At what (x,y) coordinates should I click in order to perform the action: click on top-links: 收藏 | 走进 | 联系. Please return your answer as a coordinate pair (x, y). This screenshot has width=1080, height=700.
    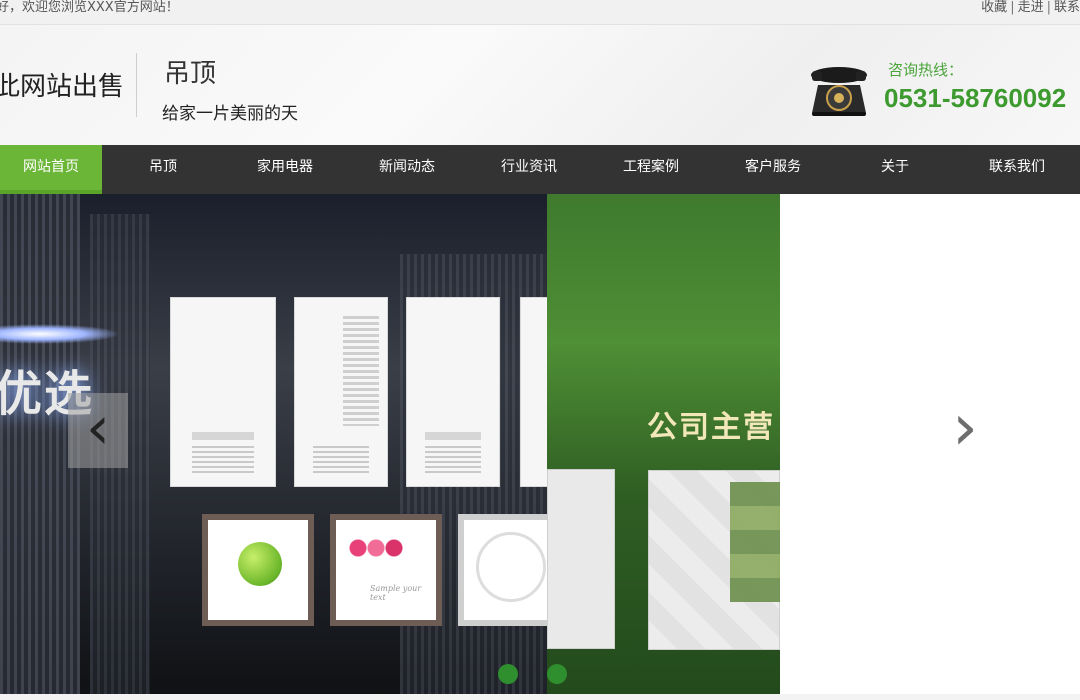
    Looking at the image, I should click on (1030, 8).